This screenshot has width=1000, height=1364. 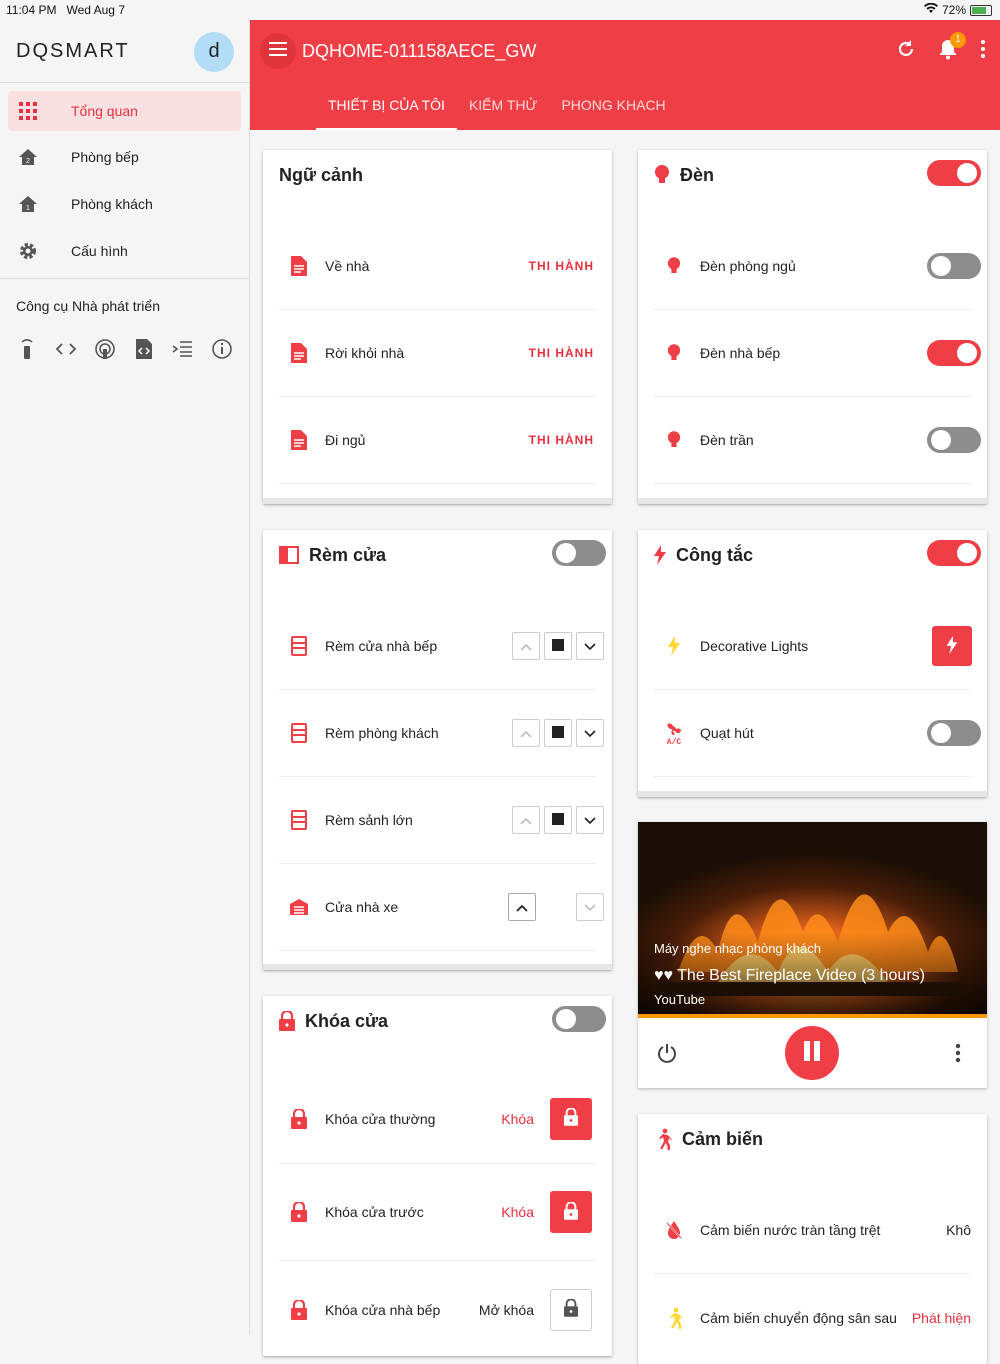 What do you see at coordinates (437, 1309) in the screenshot?
I see `lock-row: Khóa cửa nhà bếp Mở khóa` at bounding box center [437, 1309].